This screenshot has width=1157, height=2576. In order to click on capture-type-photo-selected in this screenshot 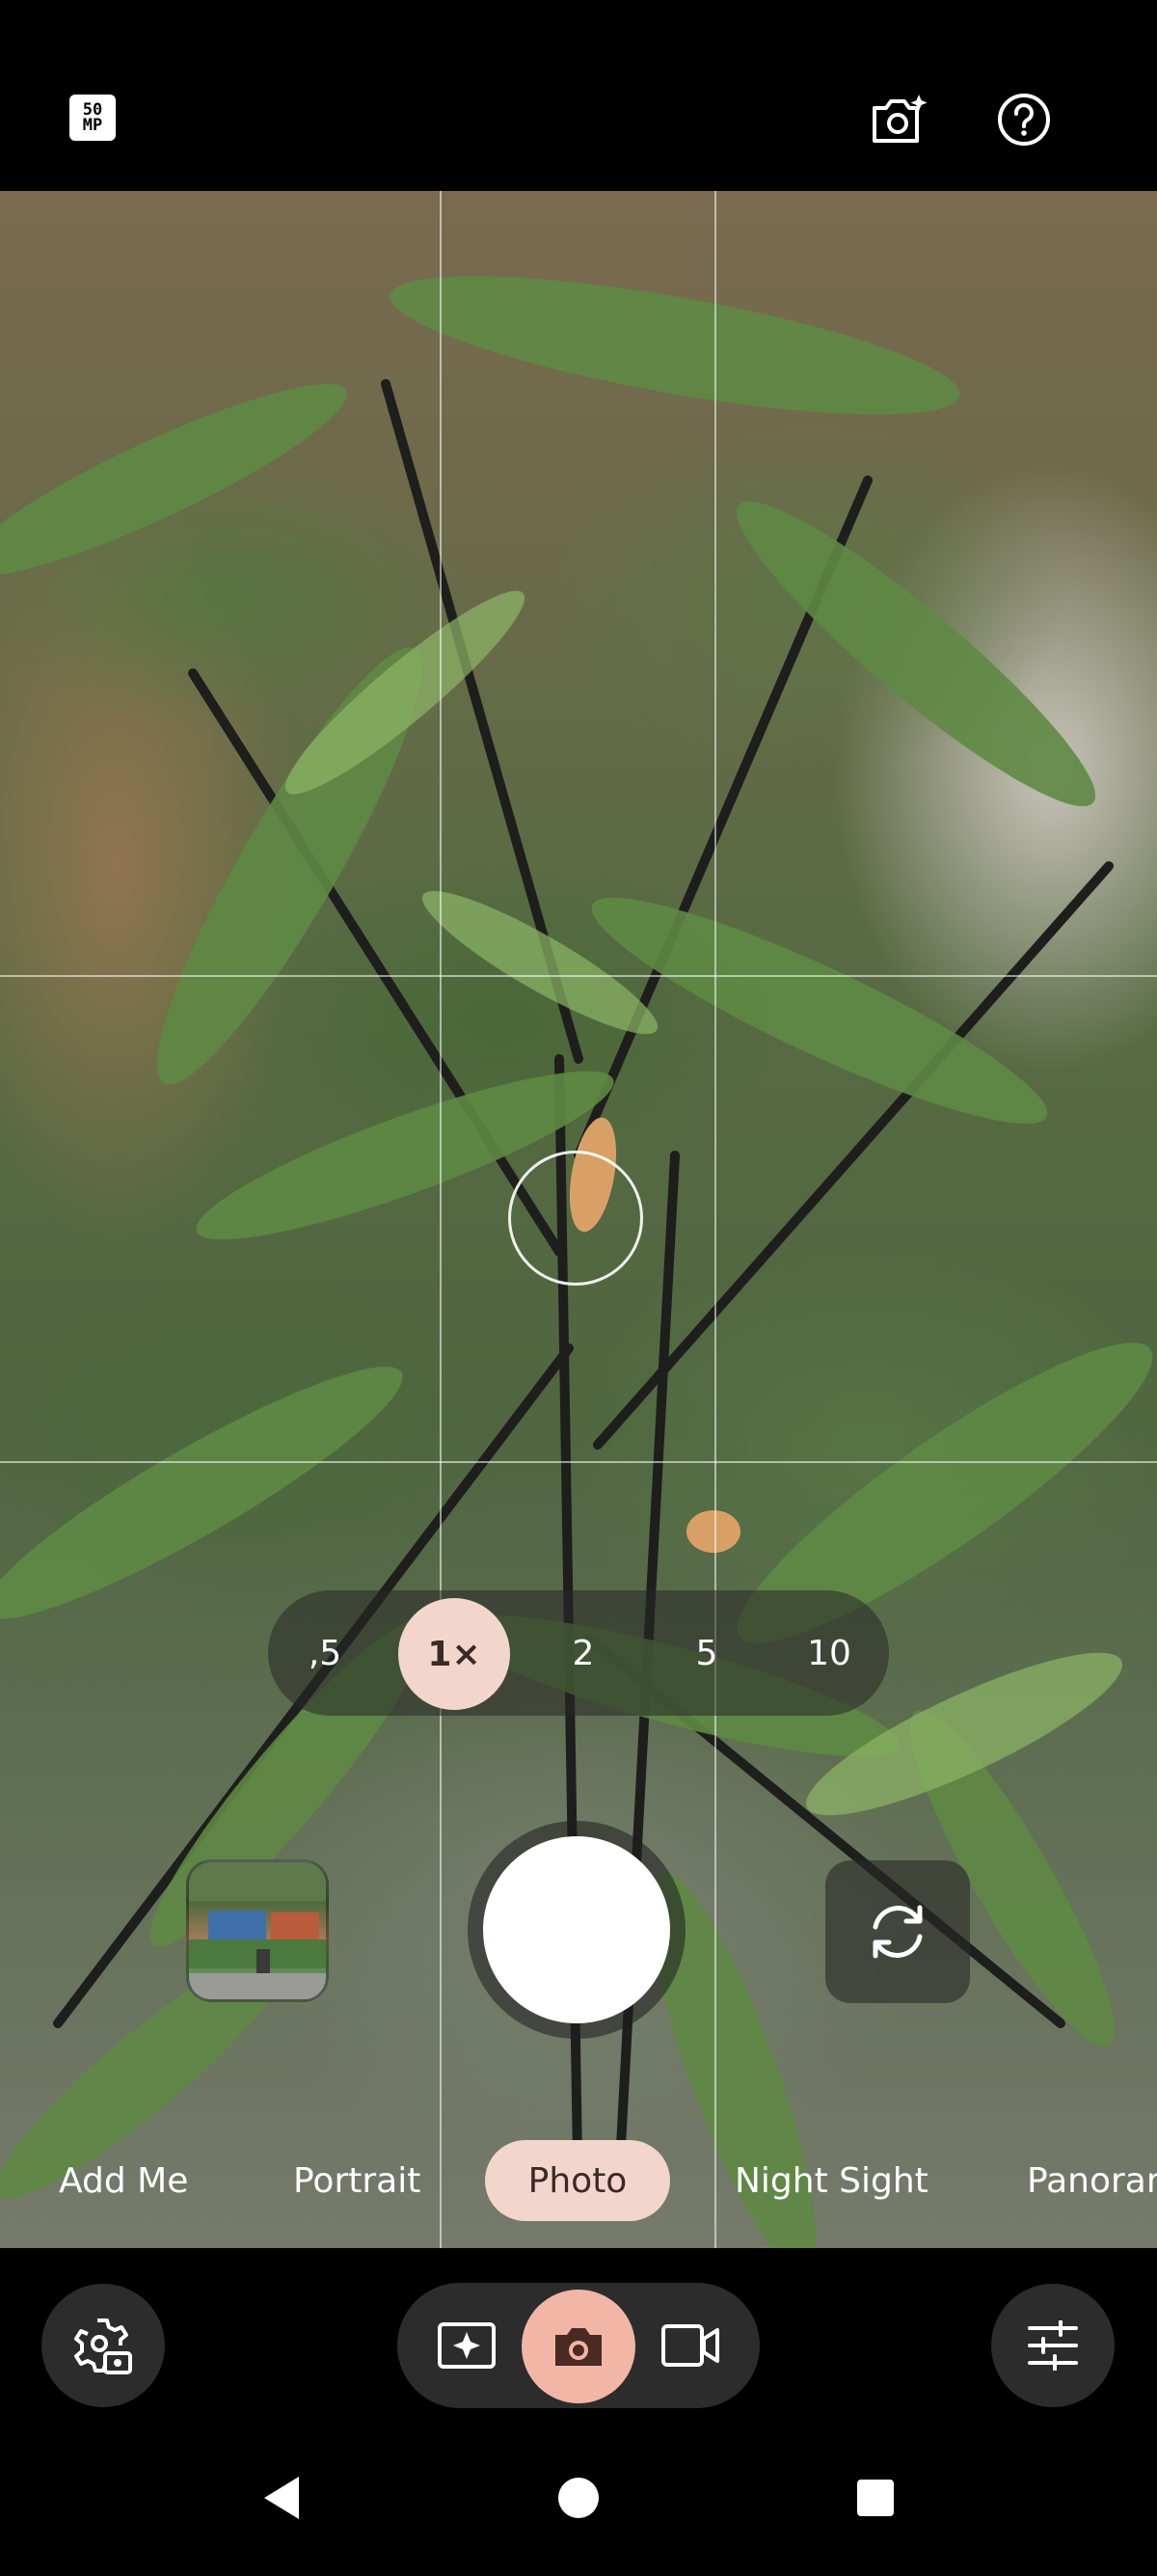, I will do `click(578, 2346)`.